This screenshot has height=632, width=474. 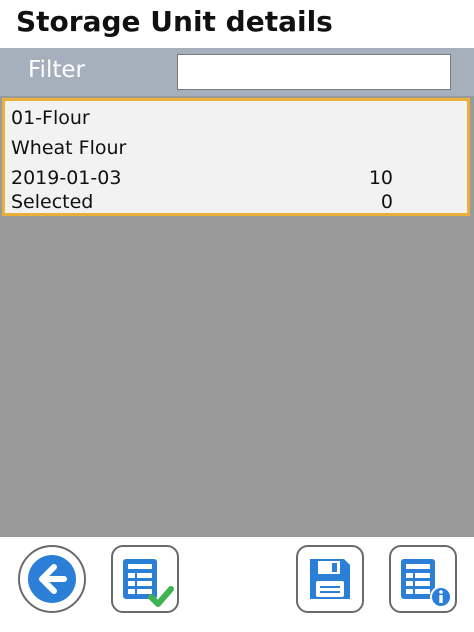 I want to click on back-arrow-icon, so click(x=52, y=579).